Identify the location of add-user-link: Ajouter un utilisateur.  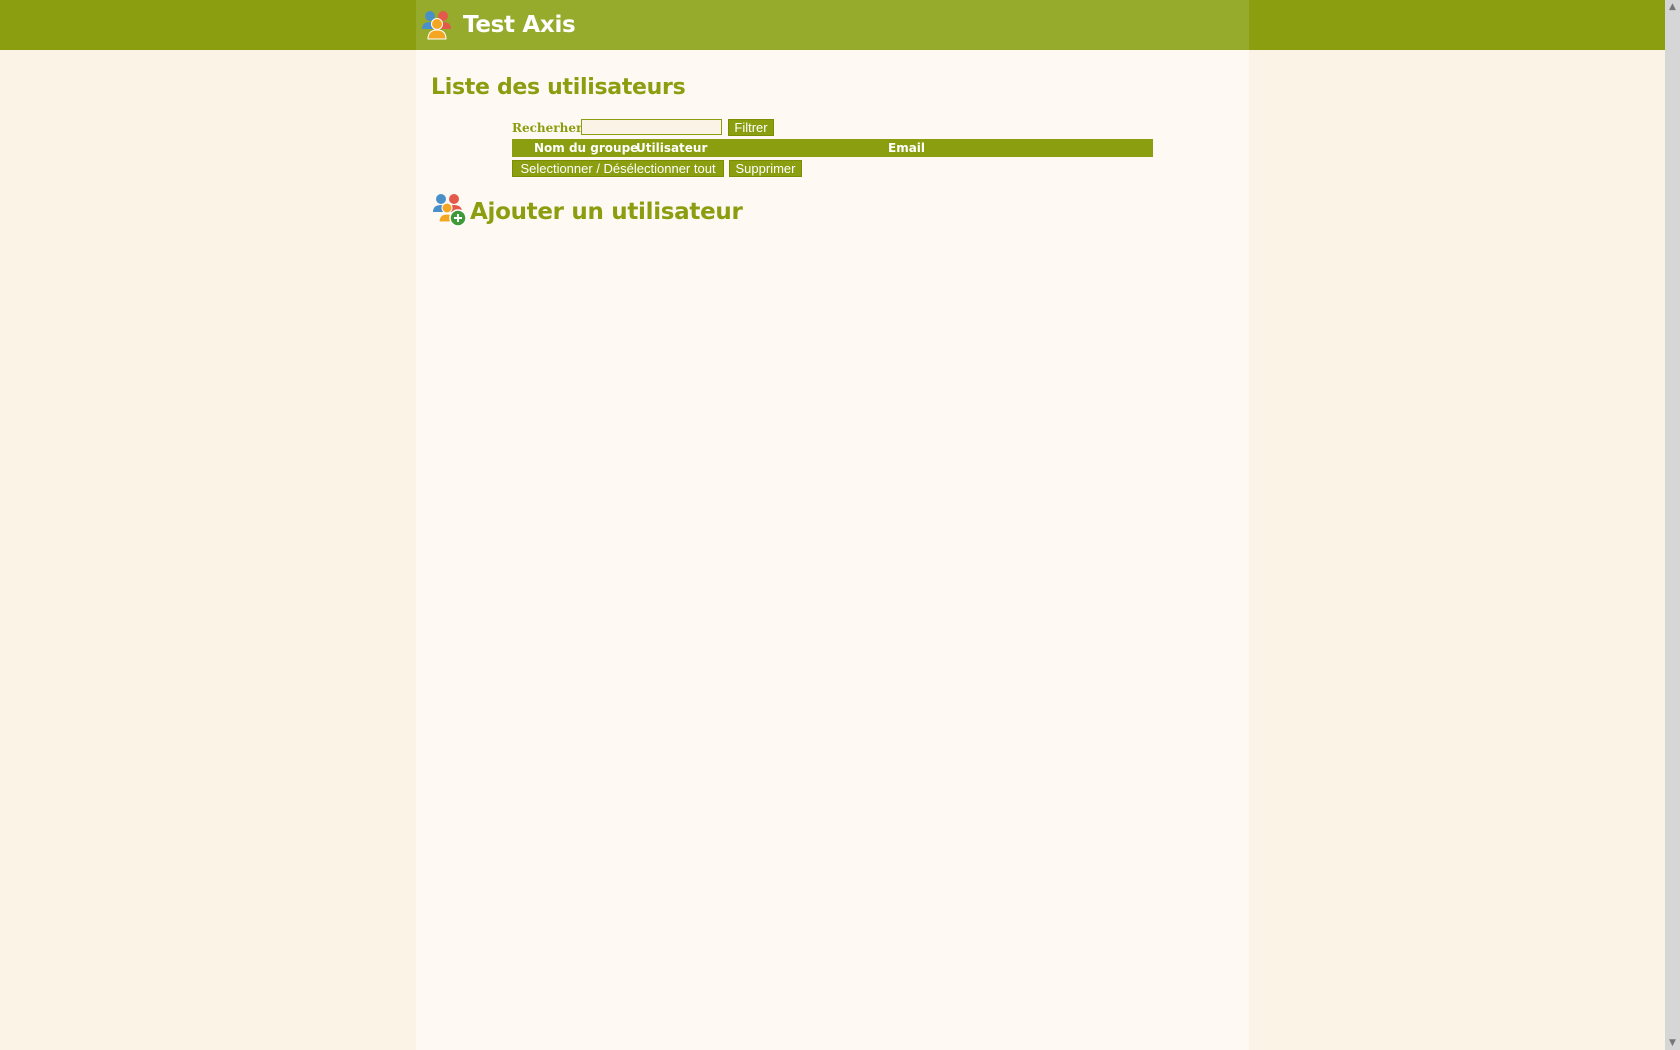
(606, 212).